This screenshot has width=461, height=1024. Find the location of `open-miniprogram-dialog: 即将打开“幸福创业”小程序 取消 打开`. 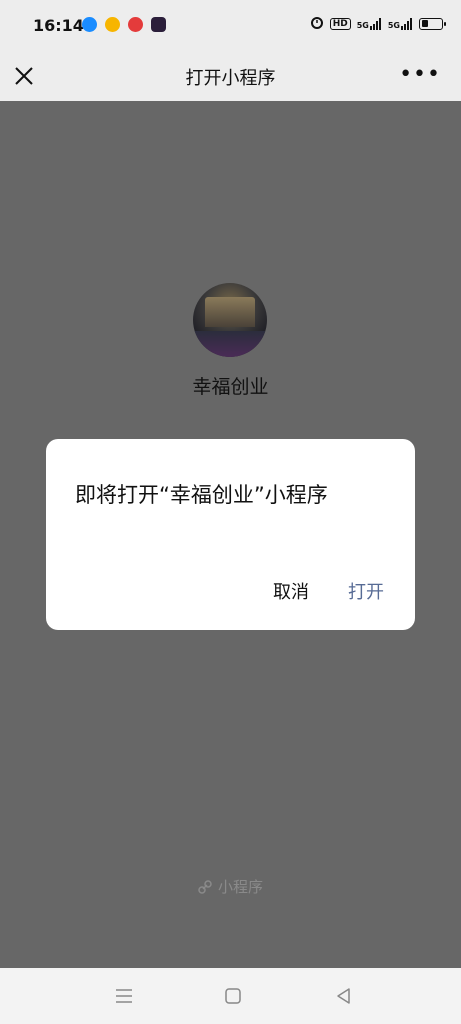

open-miniprogram-dialog: 即将打开“幸福创业”小程序 取消 打开 is located at coordinates (230, 534).